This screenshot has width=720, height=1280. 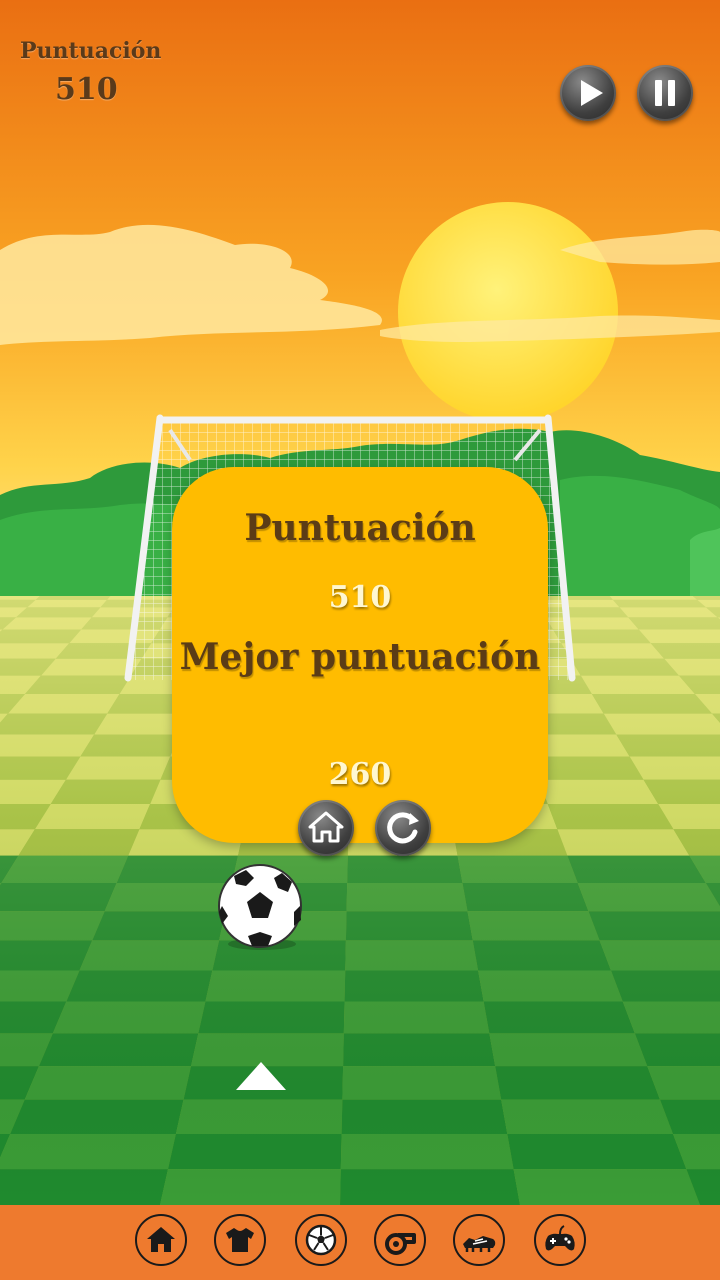 I want to click on score-value: 510, so click(x=86, y=89).